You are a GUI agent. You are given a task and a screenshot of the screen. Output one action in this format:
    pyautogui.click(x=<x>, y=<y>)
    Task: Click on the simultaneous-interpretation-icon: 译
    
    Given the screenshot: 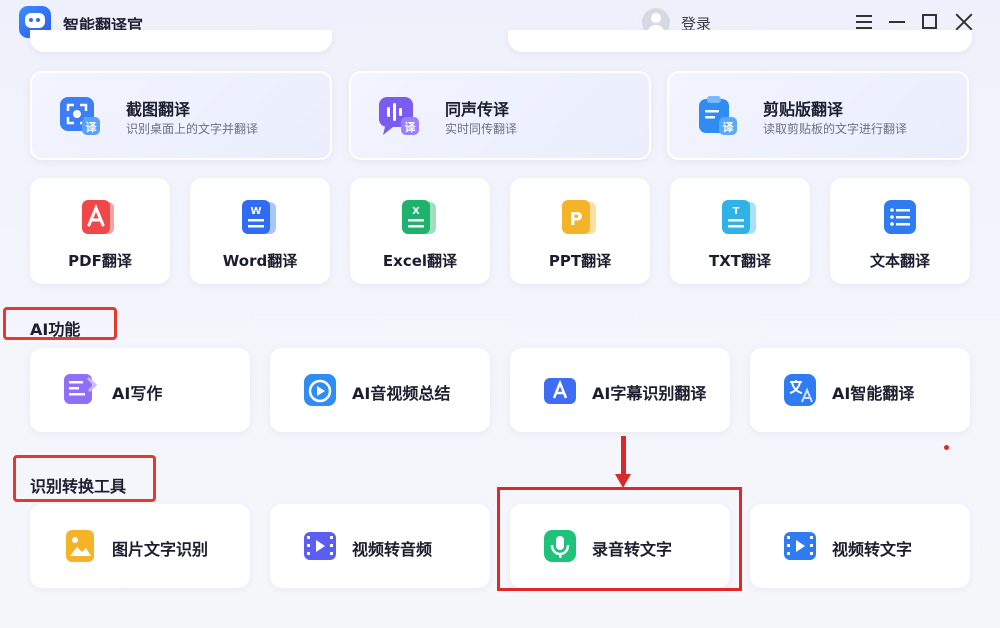 What is the action you would take?
    pyautogui.click(x=399, y=116)
    